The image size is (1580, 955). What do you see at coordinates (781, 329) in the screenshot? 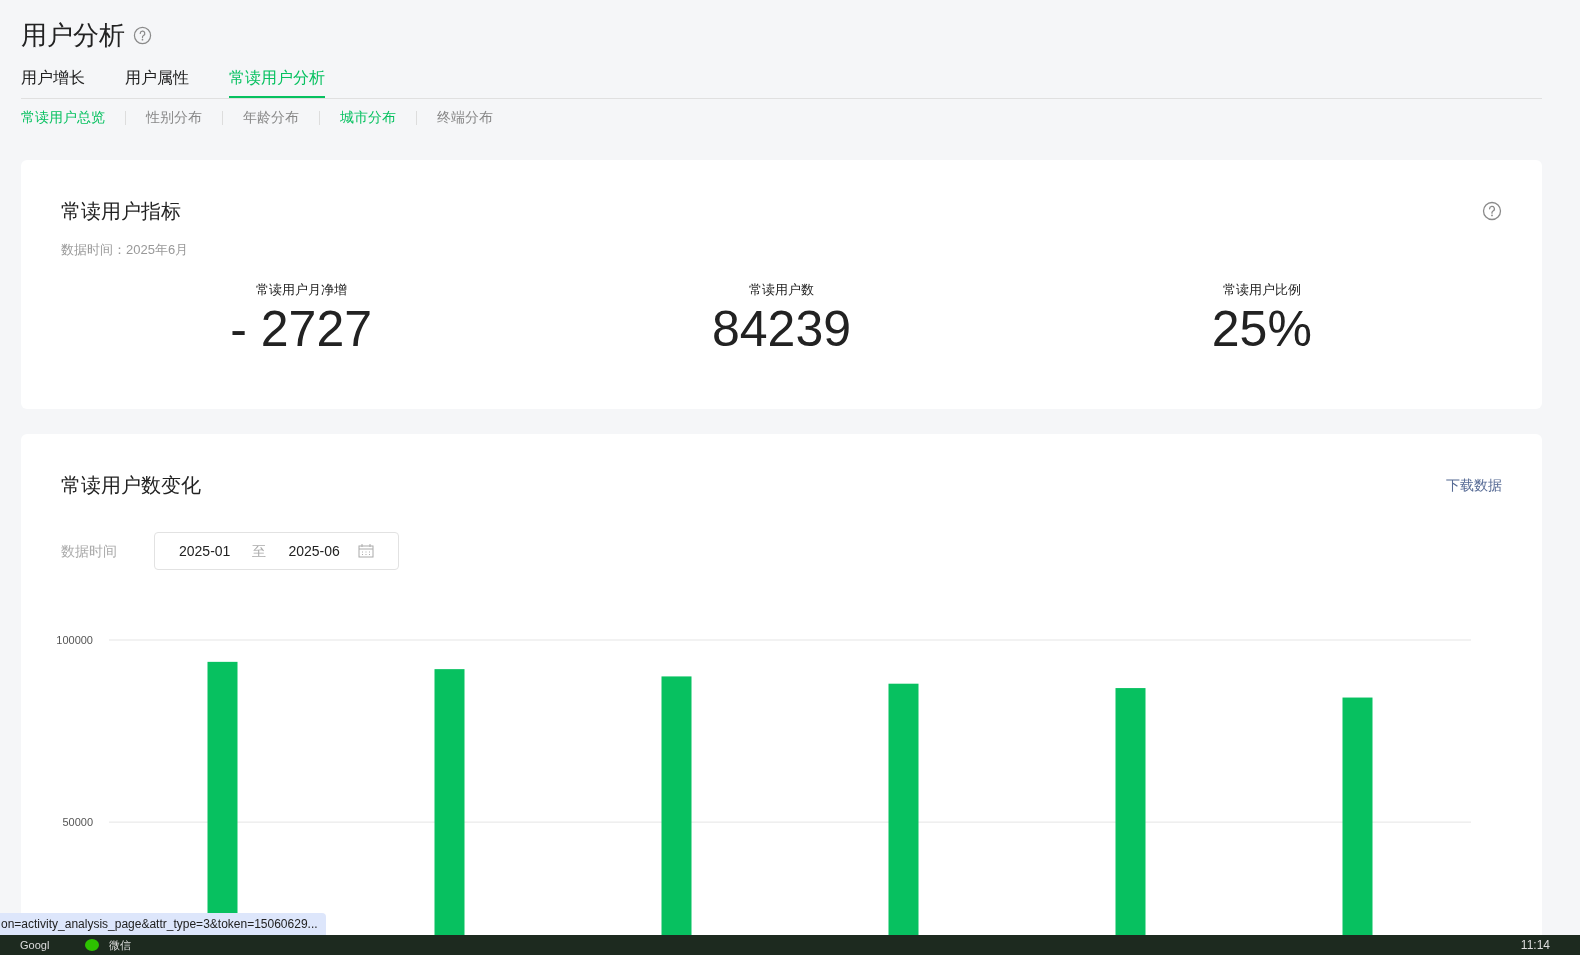
I see `metric-value: 84239` at bounding box center [781, 329].